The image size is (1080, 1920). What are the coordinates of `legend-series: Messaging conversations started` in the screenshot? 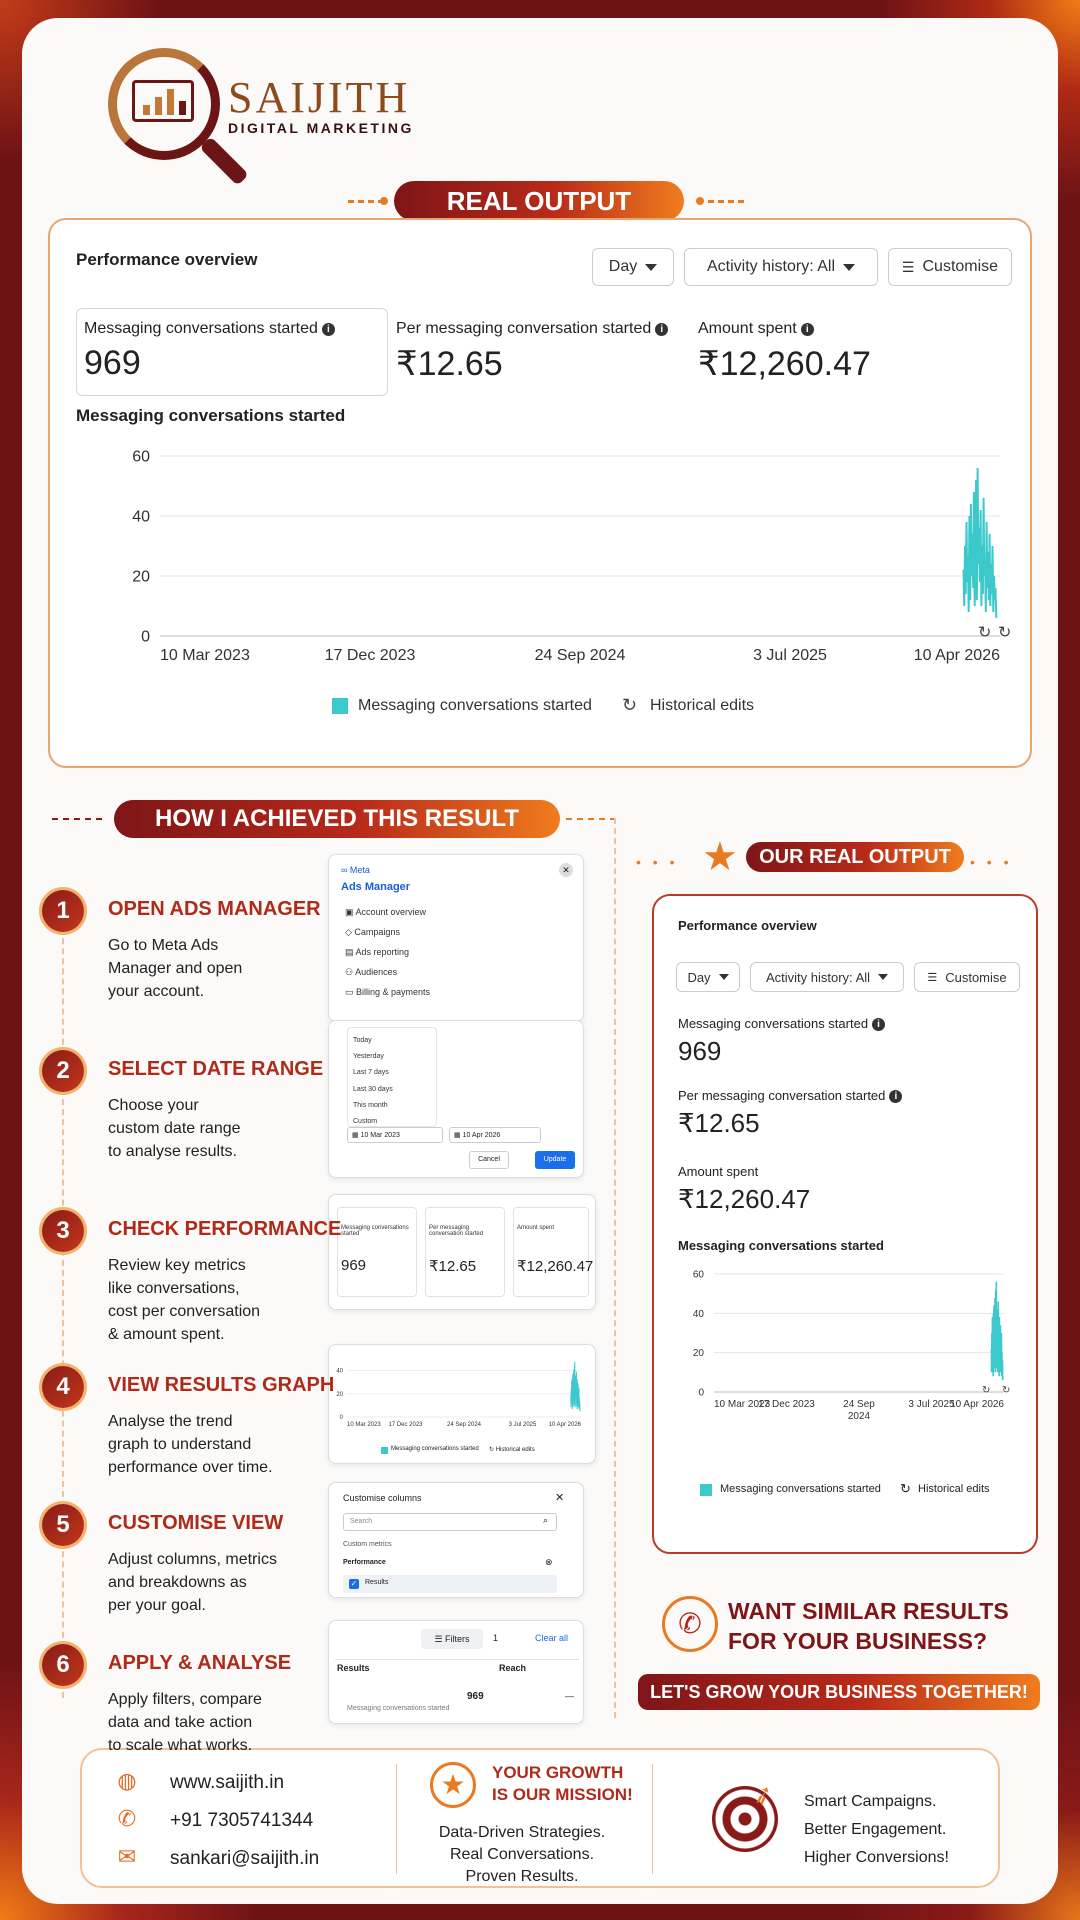 It's located at (475, 705).